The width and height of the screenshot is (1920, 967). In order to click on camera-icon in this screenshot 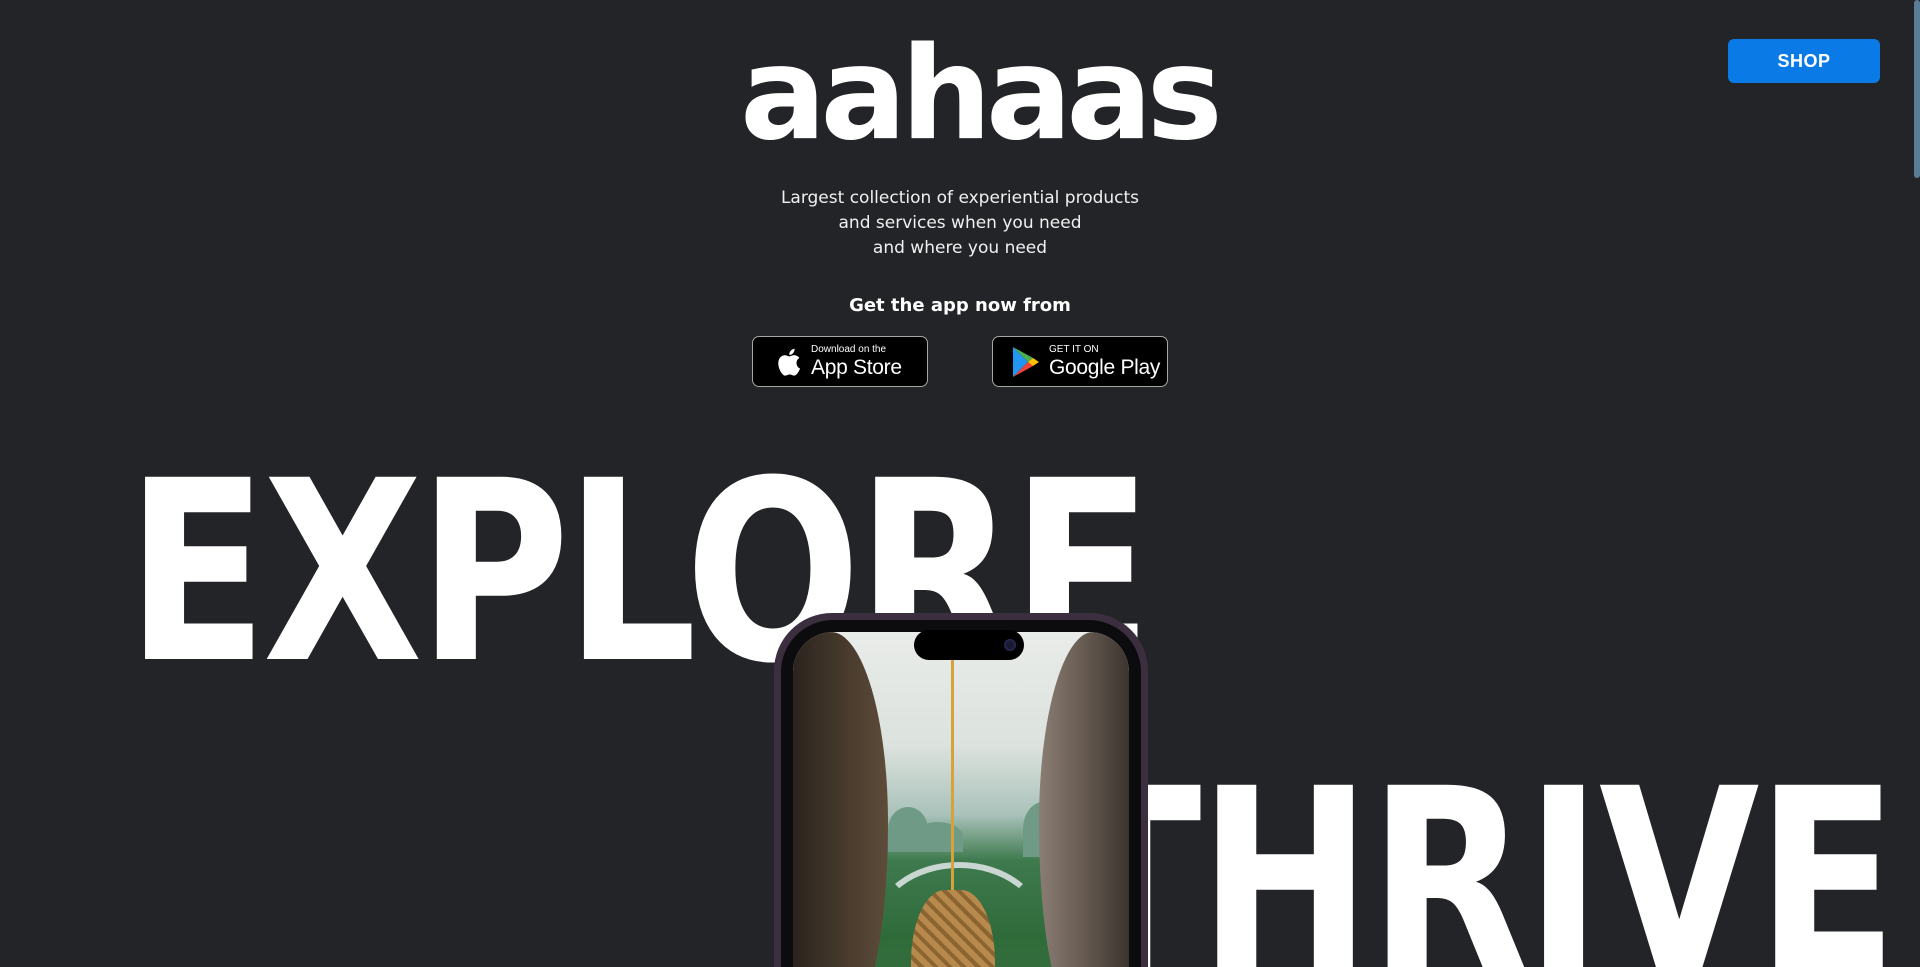, I will do `click(1010, 645)`.